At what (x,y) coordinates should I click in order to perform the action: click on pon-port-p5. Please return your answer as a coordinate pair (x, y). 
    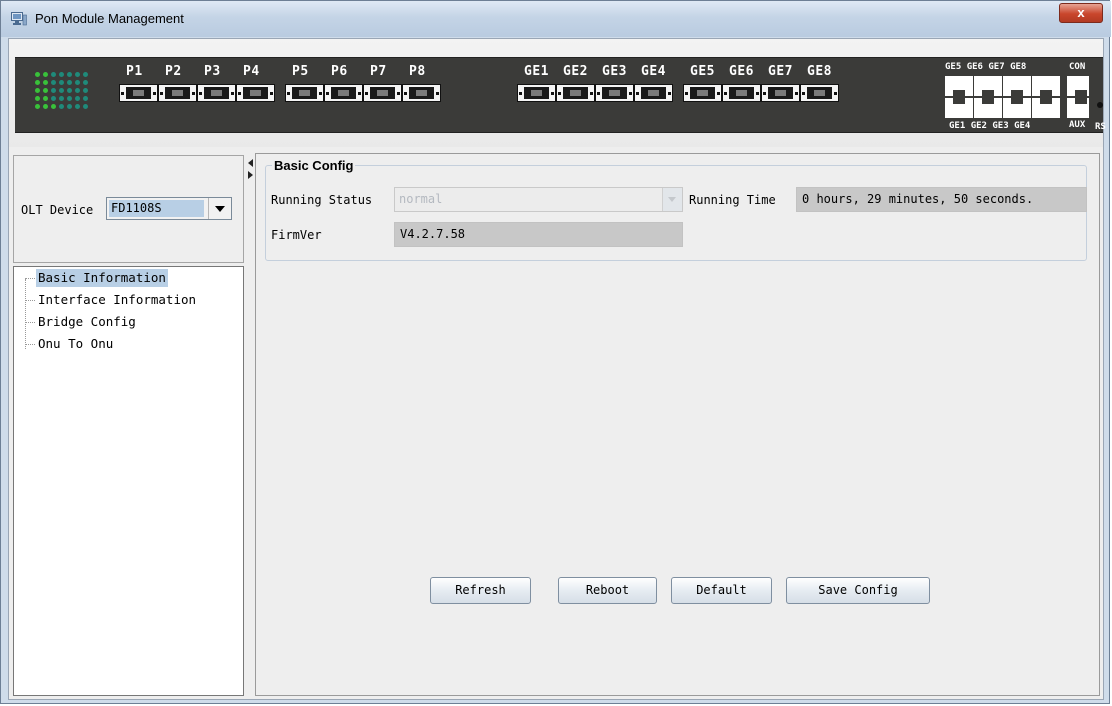
    Looking at the image, I should click on (304, 93).